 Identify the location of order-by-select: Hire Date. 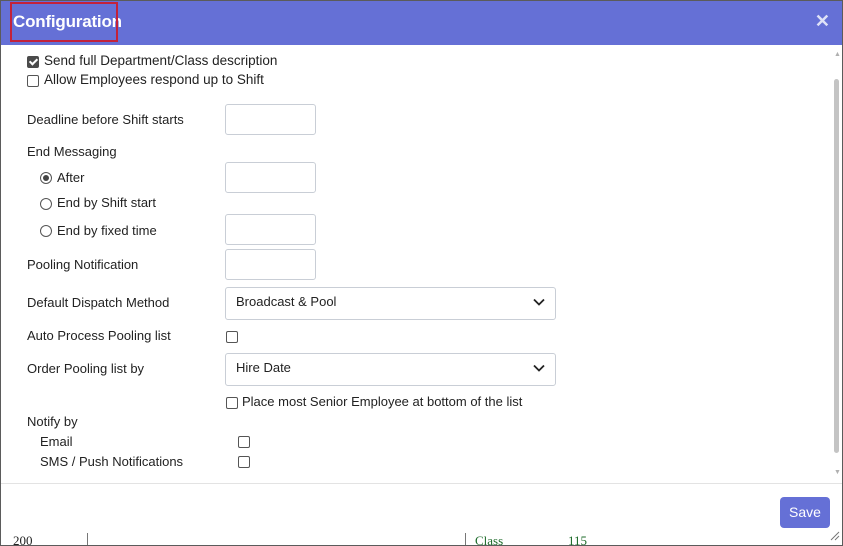
(390, 369).